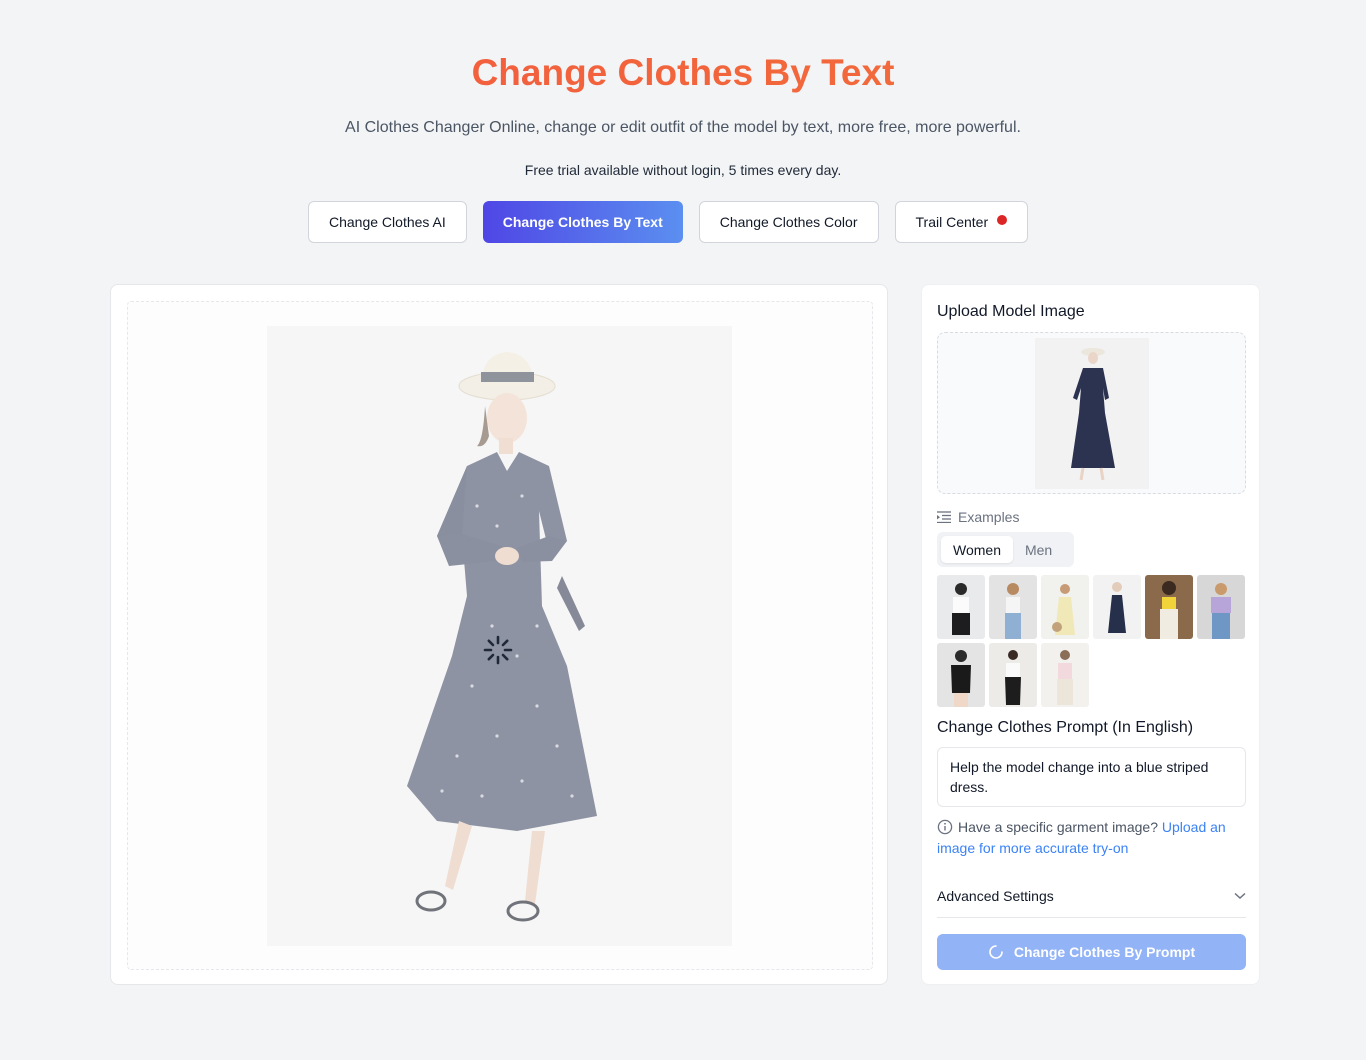 This screenshot has width=1366, height=1060. I want to click on tab-label: Change Clothes Color, so click(788, 222).